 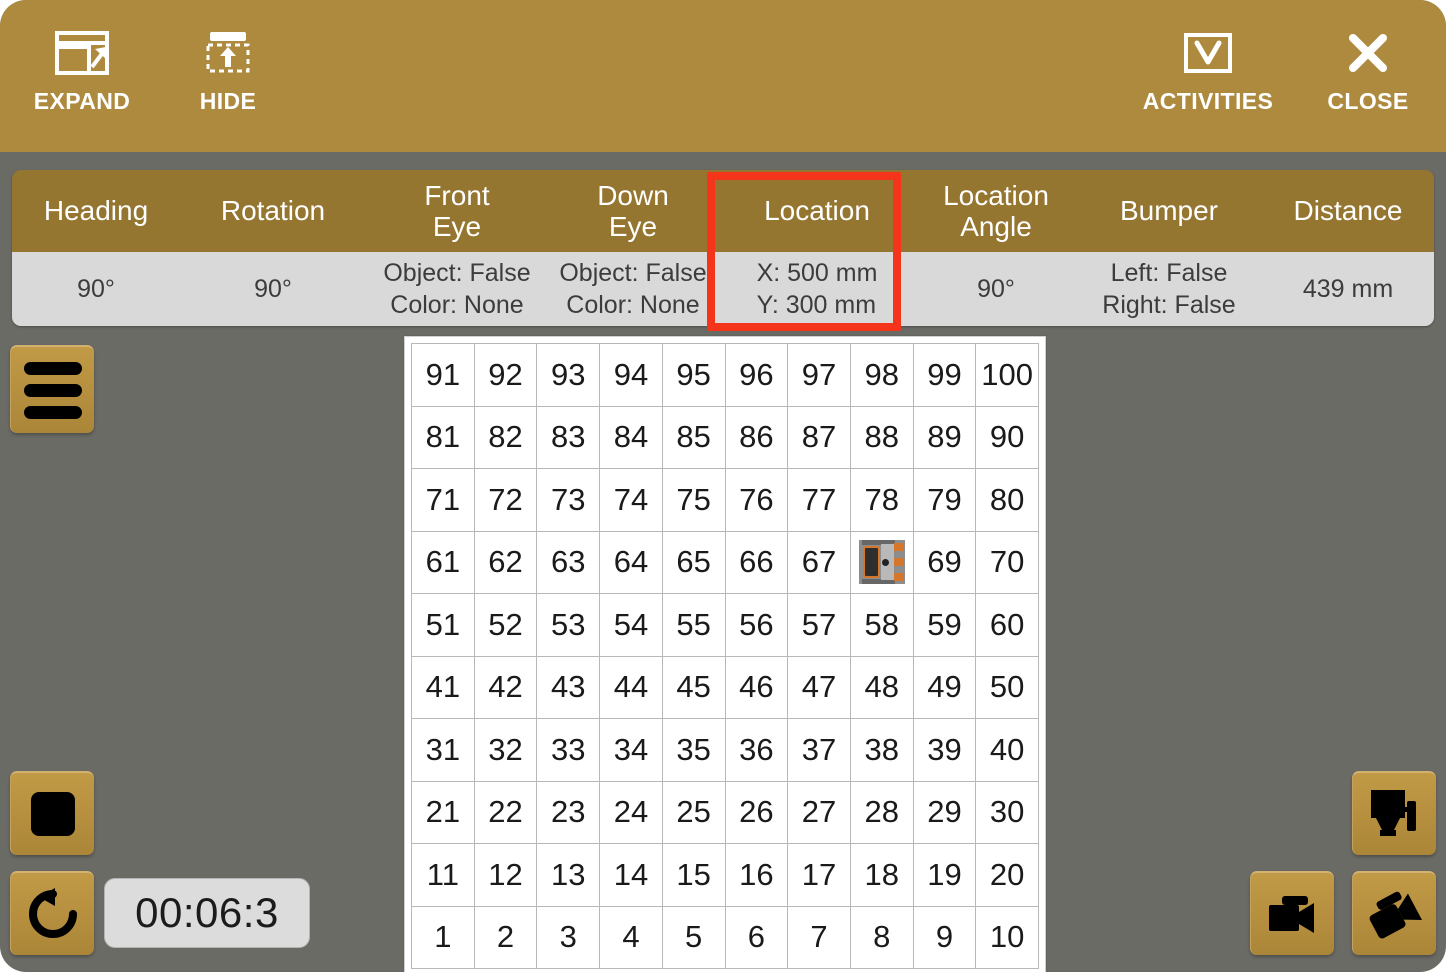 I want to click on grid-cell: 7, so click(x=819, y=937).